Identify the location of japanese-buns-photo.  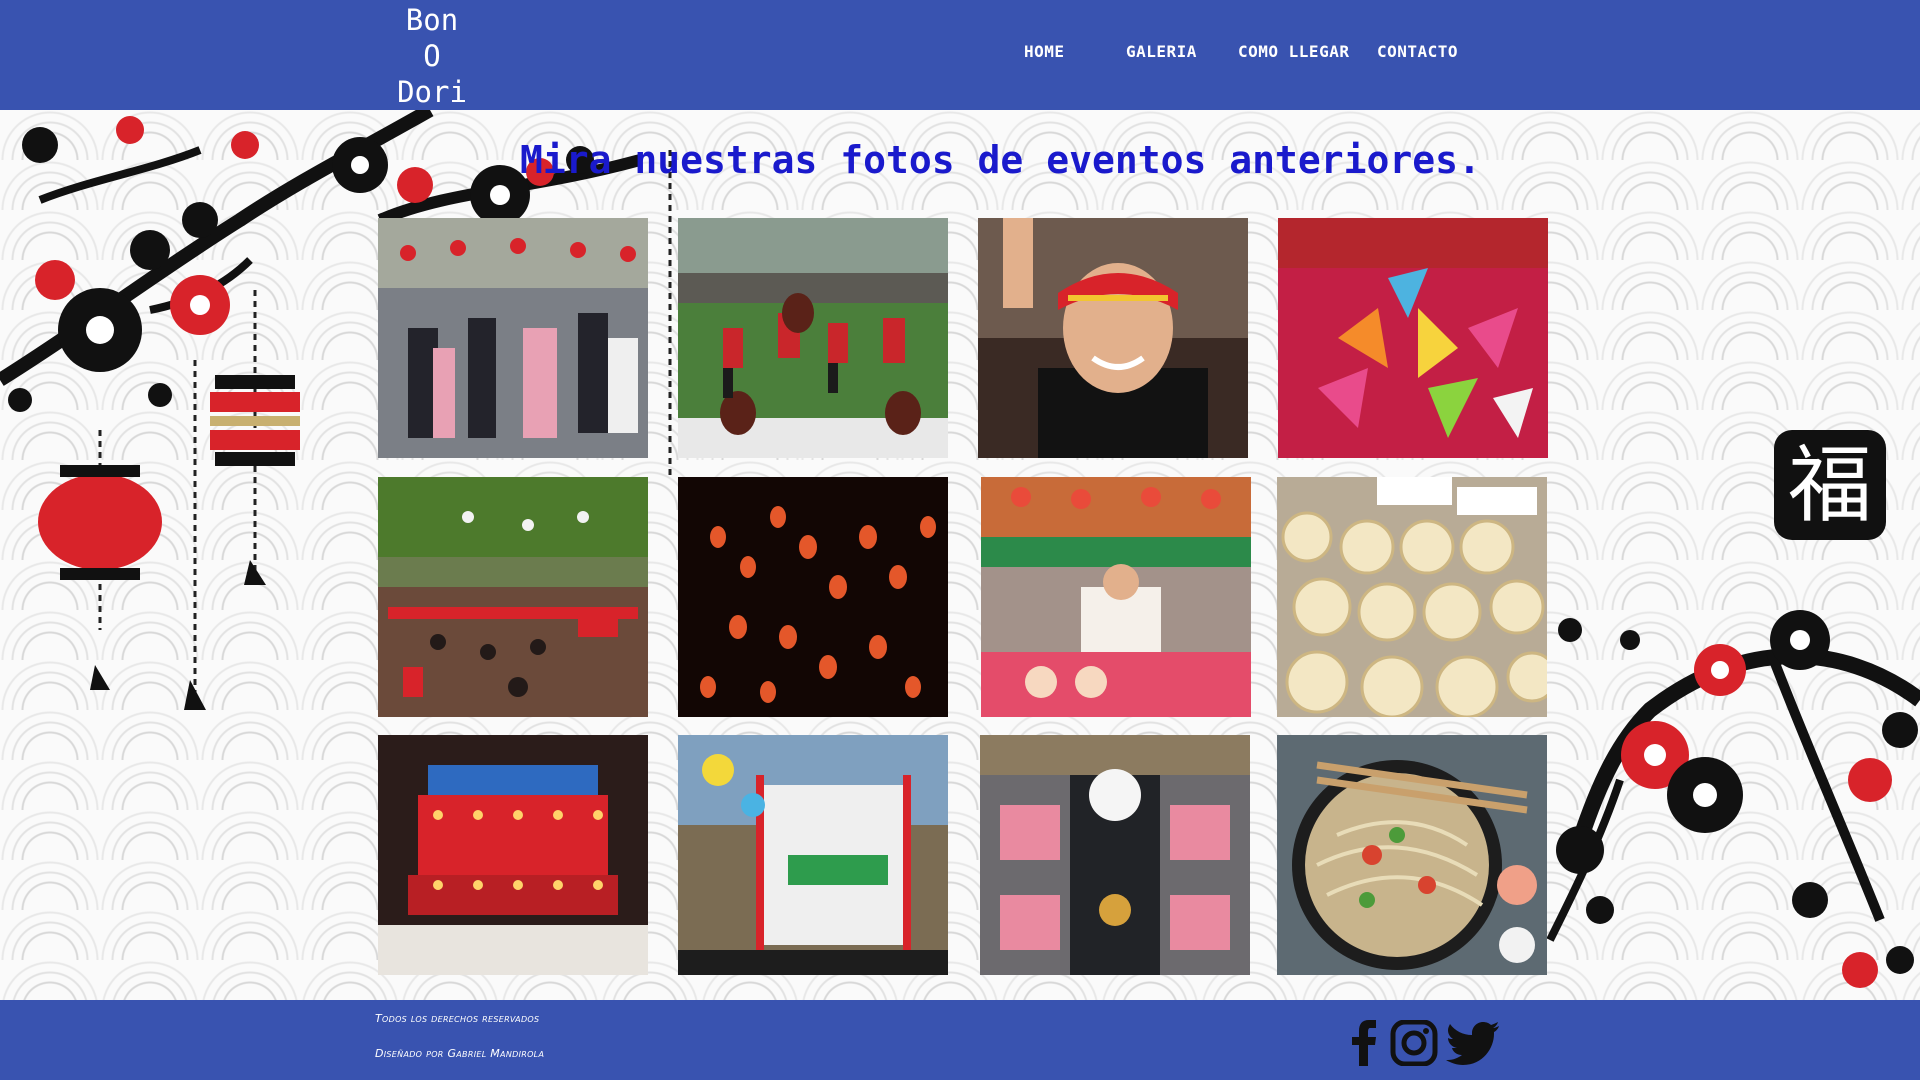
(1412, 597).